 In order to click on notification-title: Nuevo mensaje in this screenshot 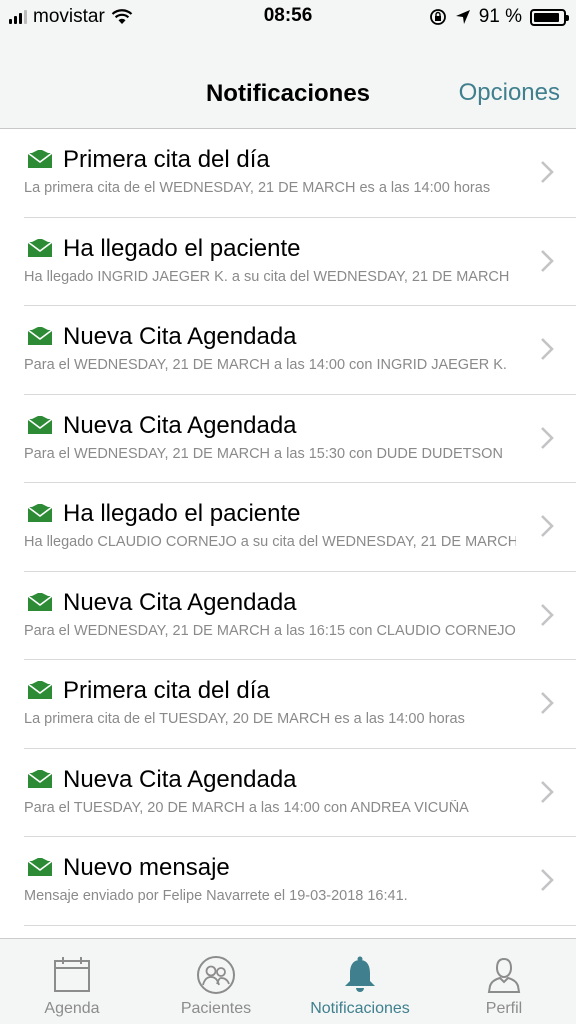, I will do `click(146, 867)`.